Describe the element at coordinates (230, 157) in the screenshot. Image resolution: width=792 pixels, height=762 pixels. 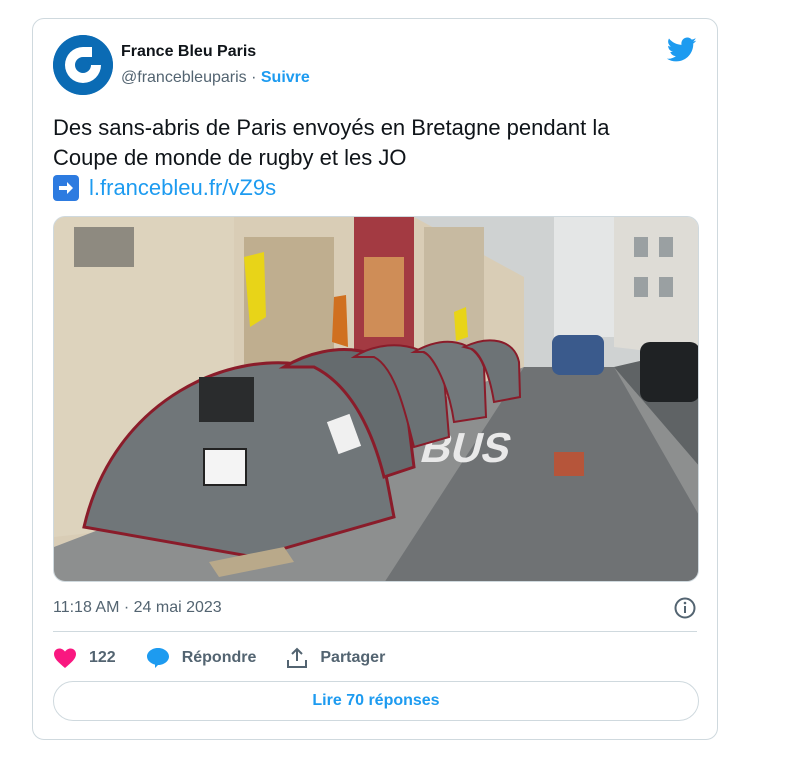
I see `tweet-text-line-2: Coupe de monde de rugby et les JO` at that location.